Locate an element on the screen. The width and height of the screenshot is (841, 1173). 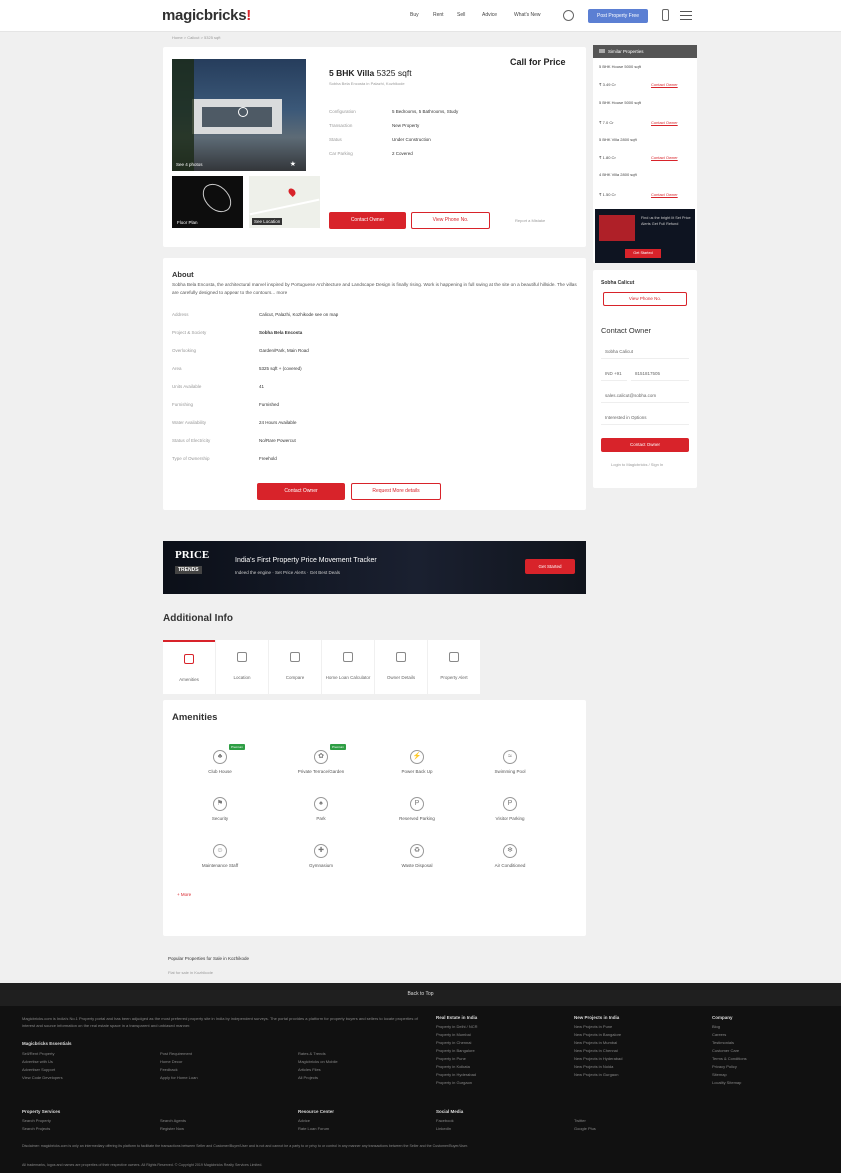
resource-links: Advice Rate Loan Forum is located at coordinates (313, 1125).